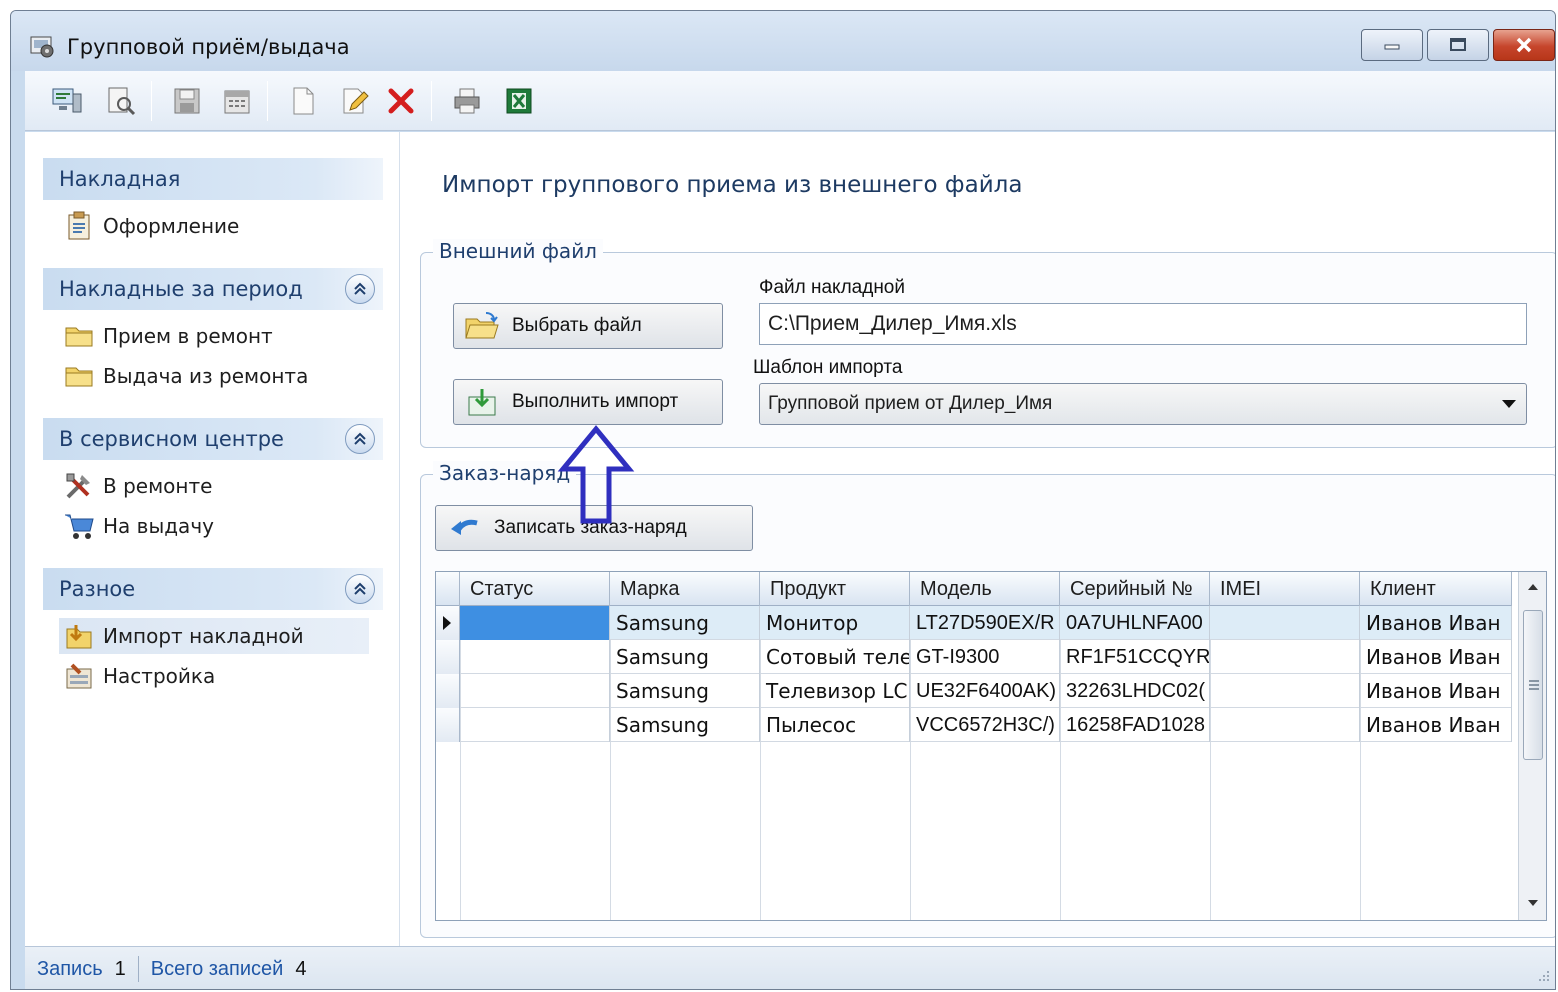 The width and height of the screenshot is (1558, 992). What do you see at coordinates (1458, 45) in the screenshot?
I see `maximize-button` at bounding box center [1458, 45].